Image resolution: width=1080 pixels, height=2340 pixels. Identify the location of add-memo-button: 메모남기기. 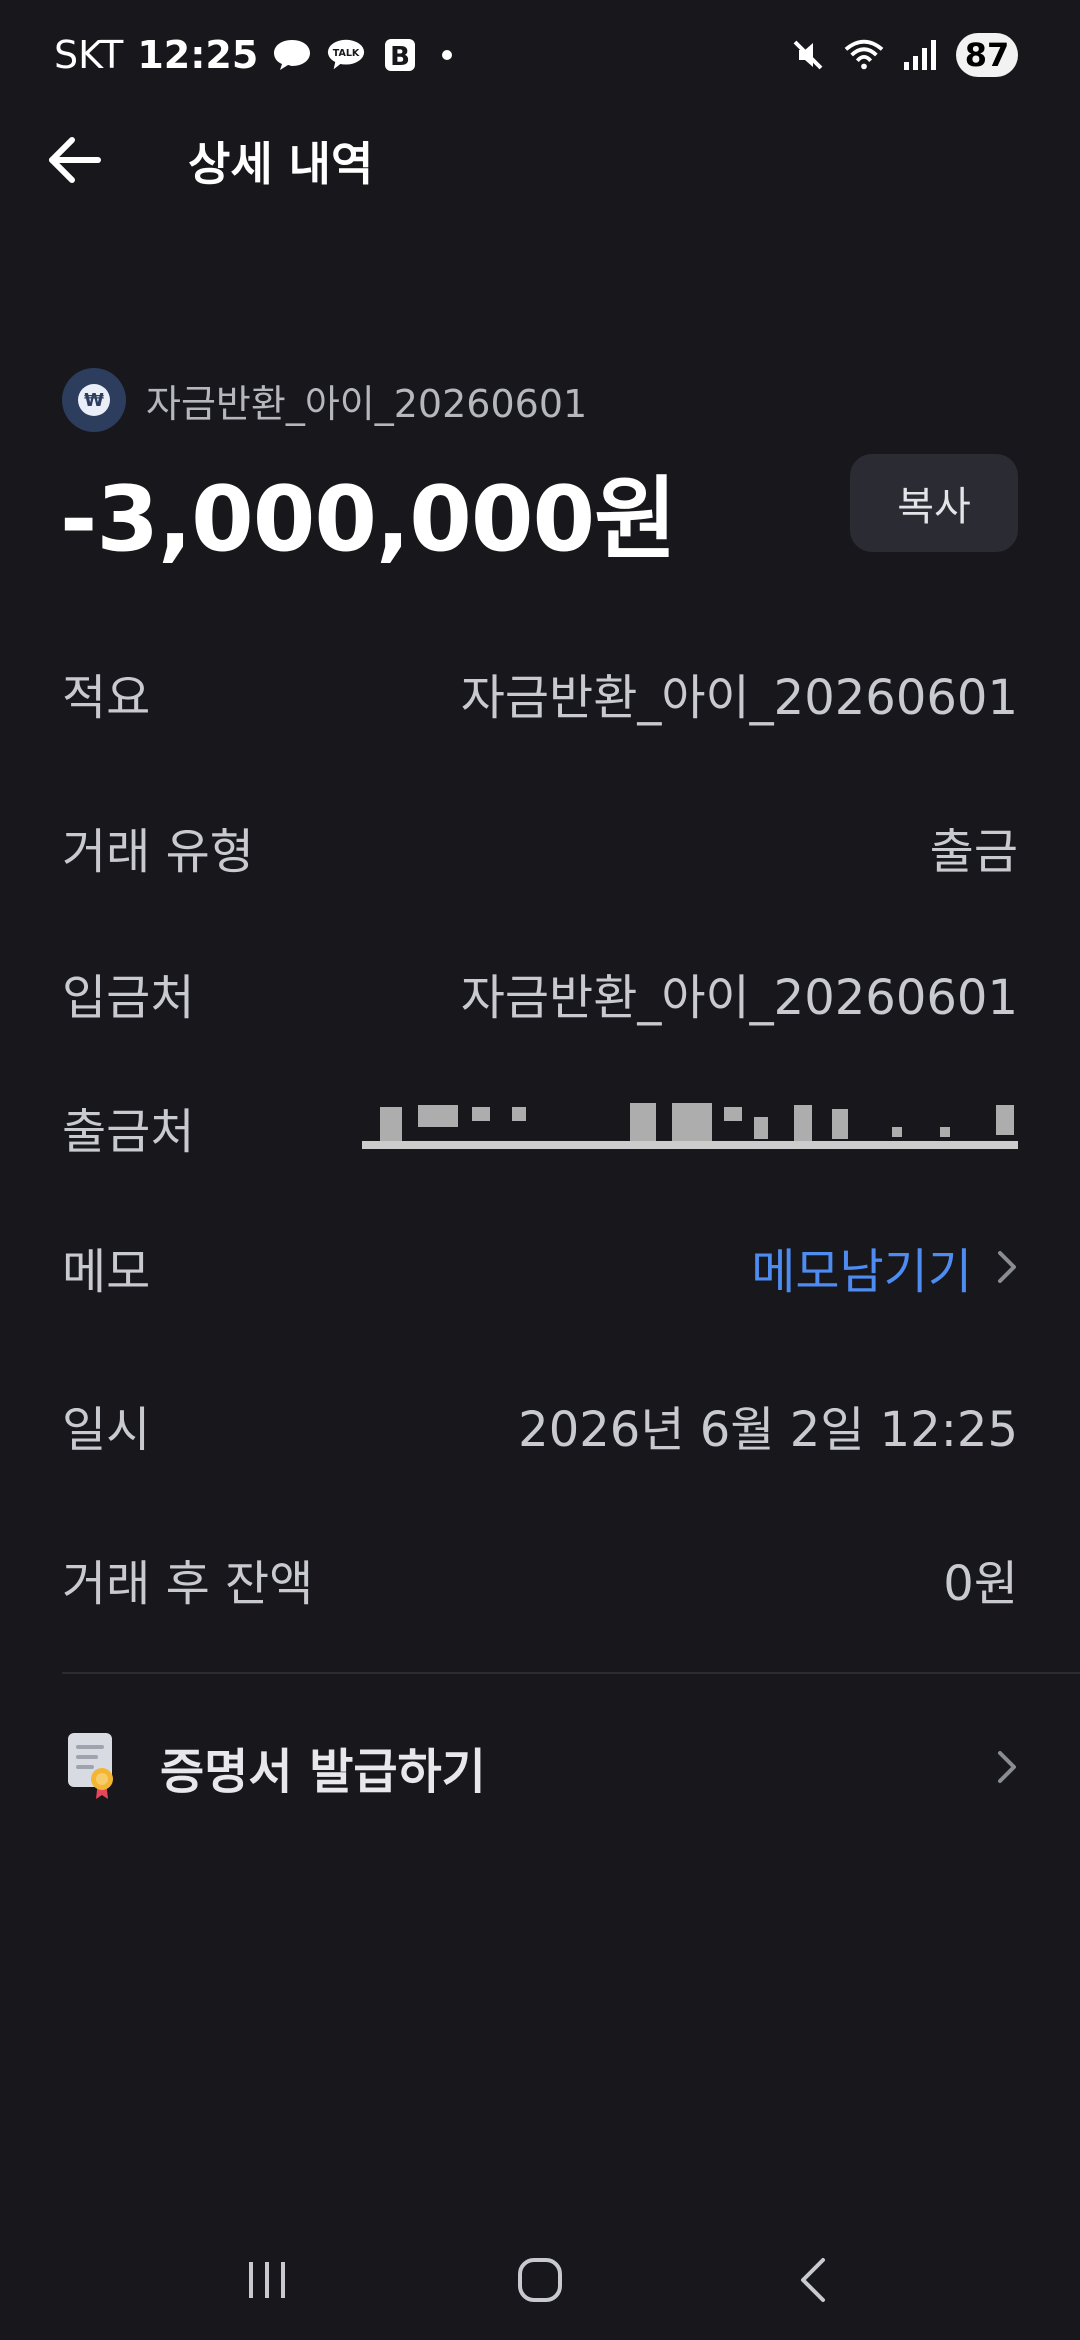
(884, 1267).